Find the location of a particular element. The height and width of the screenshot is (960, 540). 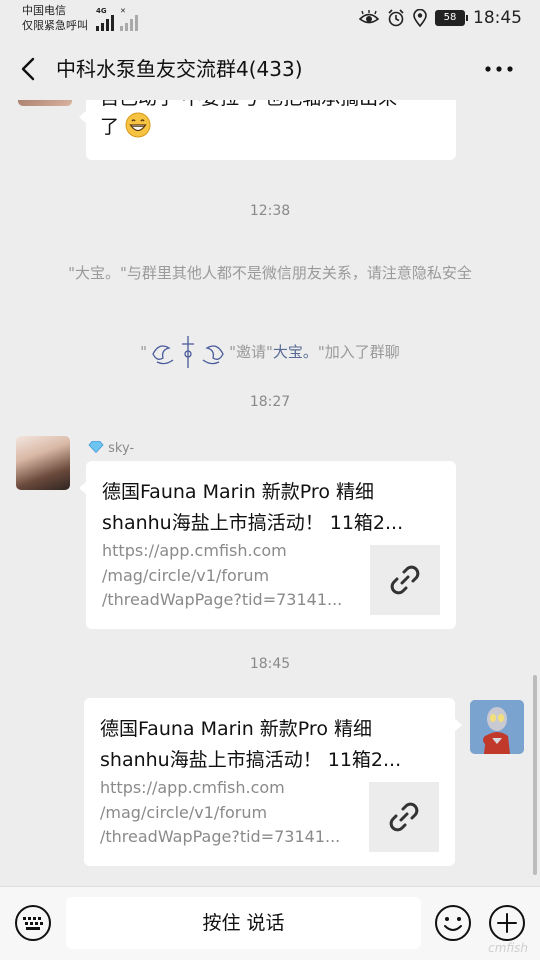

keyboard-icon is located at coordinates (33, 923).